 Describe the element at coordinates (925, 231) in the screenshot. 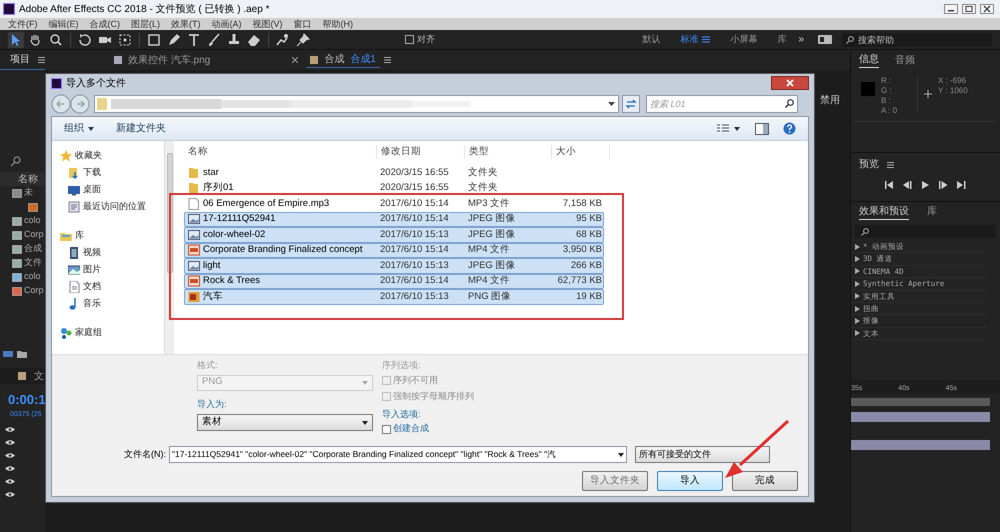

I see `search-field` at that location.